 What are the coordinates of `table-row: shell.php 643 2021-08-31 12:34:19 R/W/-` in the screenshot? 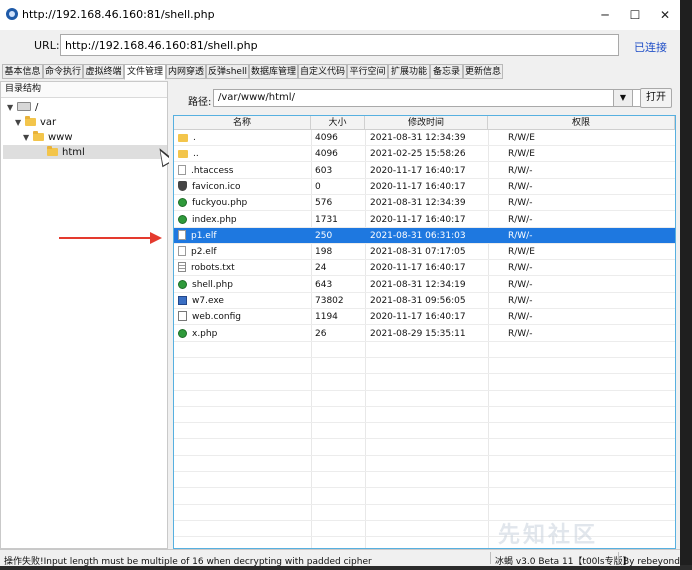 It's located at (424, 285).